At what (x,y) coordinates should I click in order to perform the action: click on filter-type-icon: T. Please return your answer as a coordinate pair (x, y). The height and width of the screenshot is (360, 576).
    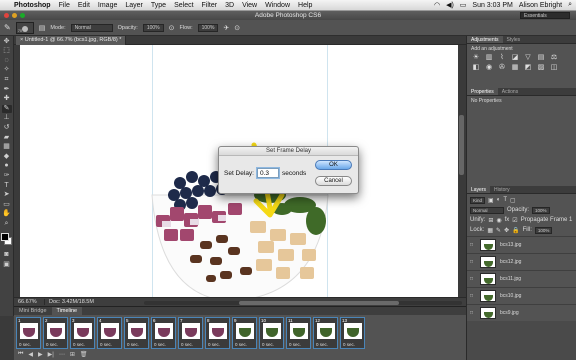
    Looking at the image, I should click on (505, 200).